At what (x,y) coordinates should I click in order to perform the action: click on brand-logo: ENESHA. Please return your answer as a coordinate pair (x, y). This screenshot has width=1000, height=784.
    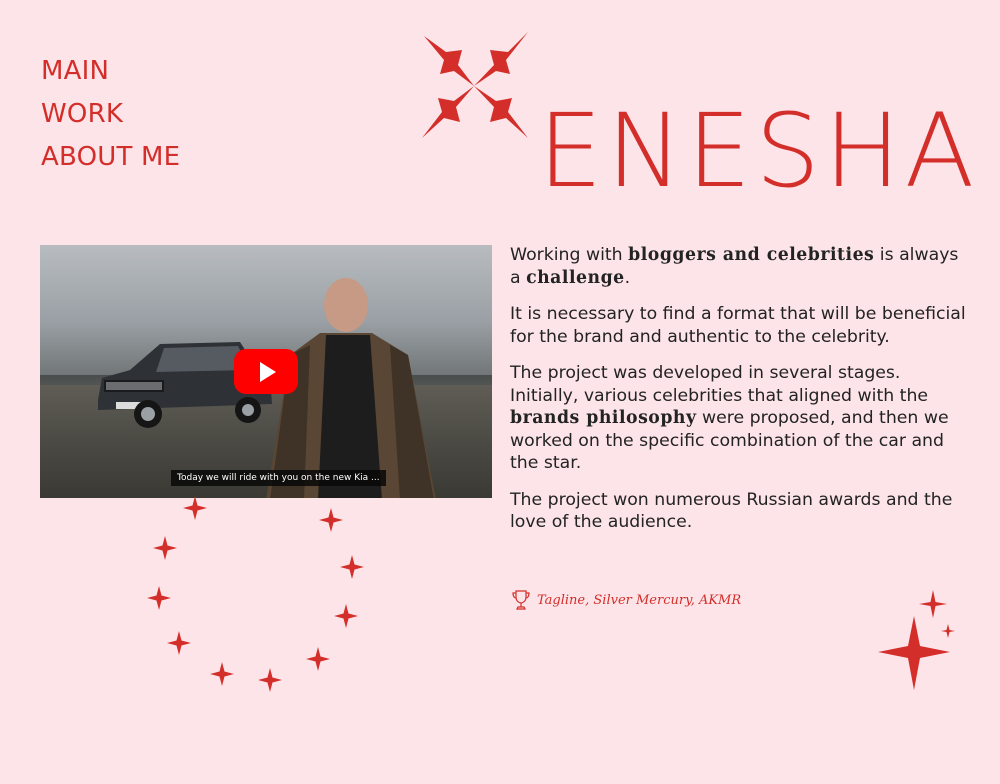
    Looking at the image, I should click on (758, 152).